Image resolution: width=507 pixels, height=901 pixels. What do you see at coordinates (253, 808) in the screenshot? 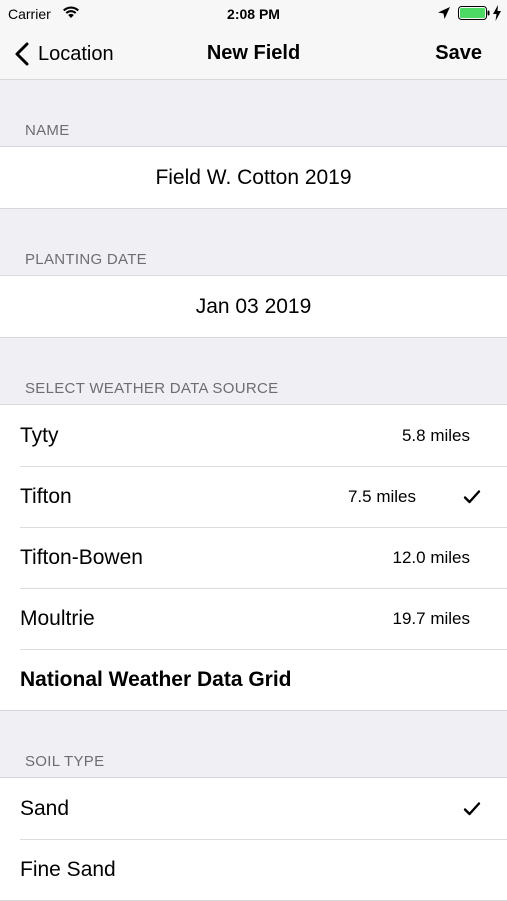
I see `soil-type-row: Sand` at bounding box center [253, 808].